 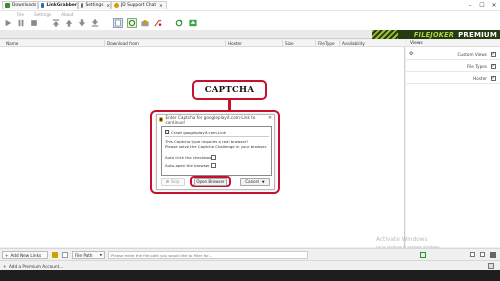 What do you see at coordinates (118, 23) in the screenshot?
I see `clipboard-monitor-icon` at bounding box center [118, 23].